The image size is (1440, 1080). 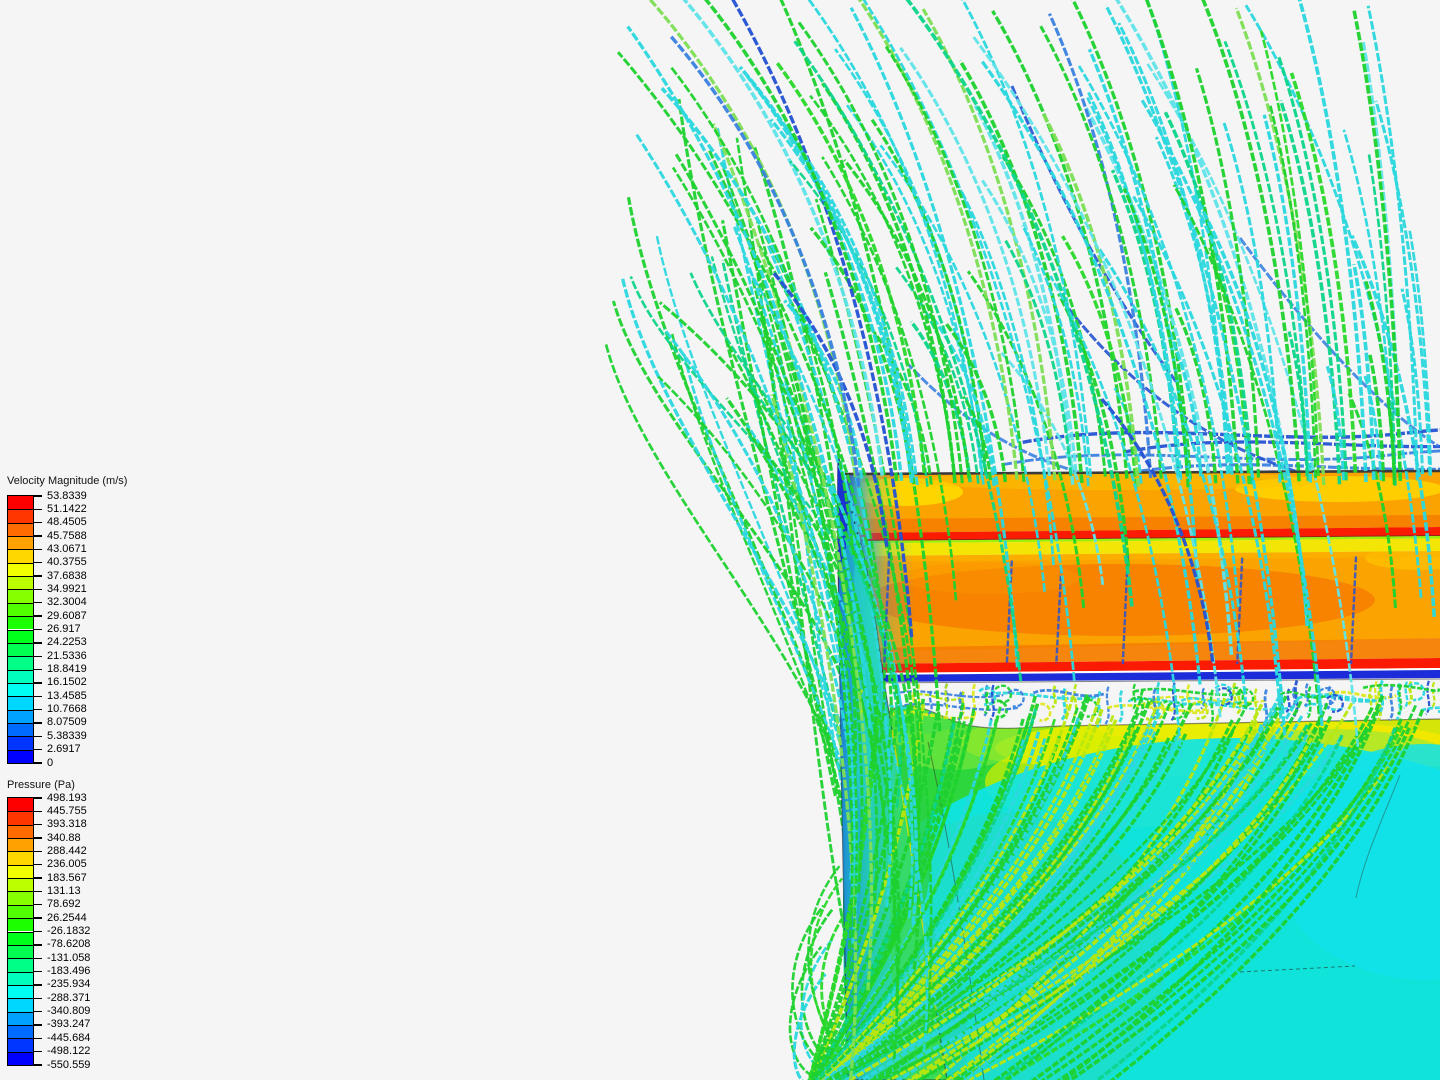 I want to click on tick-label: 26.917, so click(x=64, y=629).